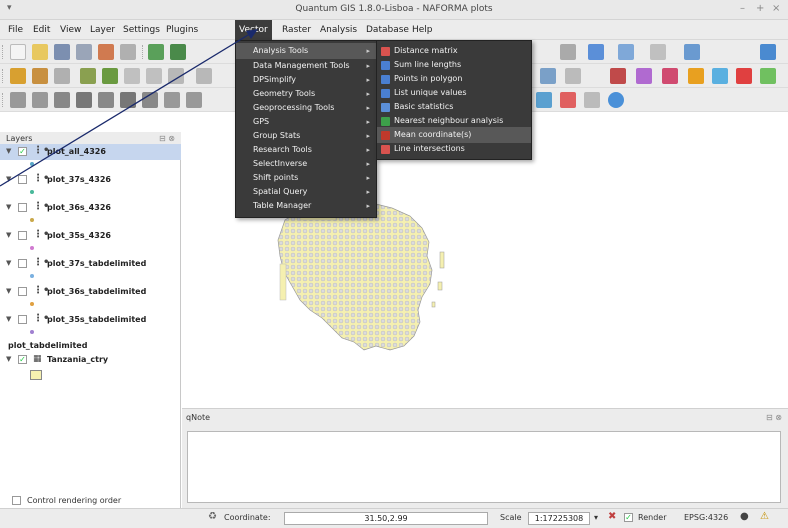  What do you see at coordinates (212, 516) in the screenshot?
I see `coordinate-toggle-icon: ♻` at bounding box center [212, 516].